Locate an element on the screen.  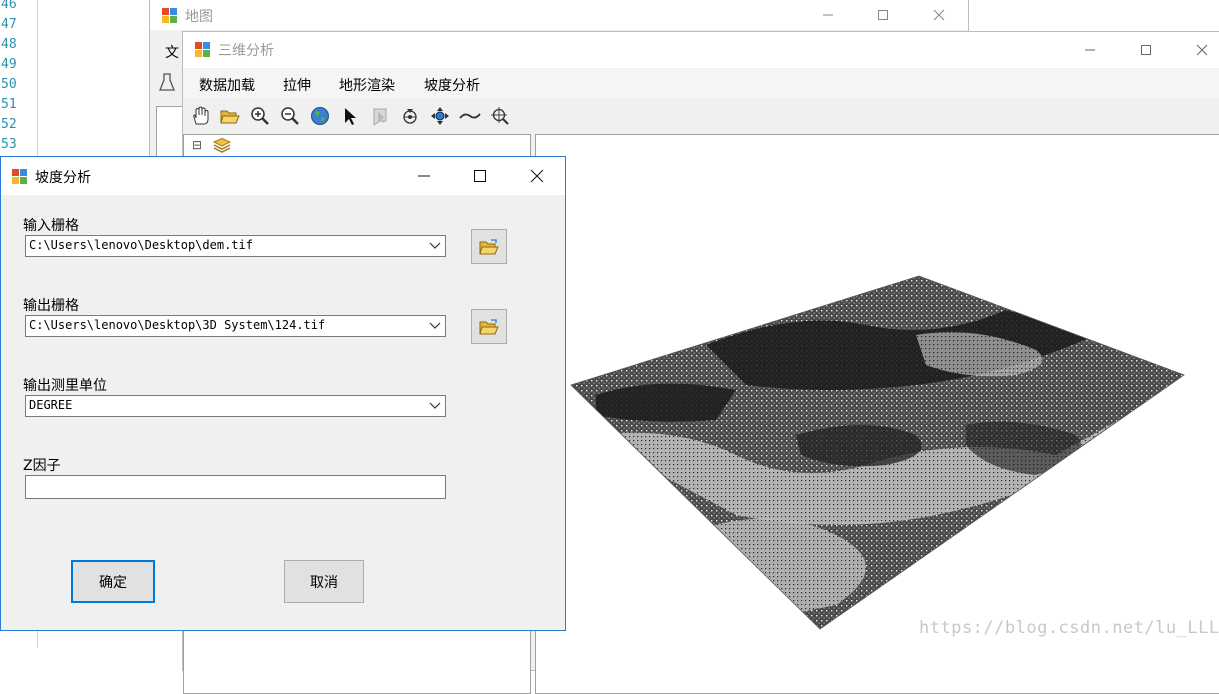
tree-expander: ⊟ is located at coordinates (197, 145).